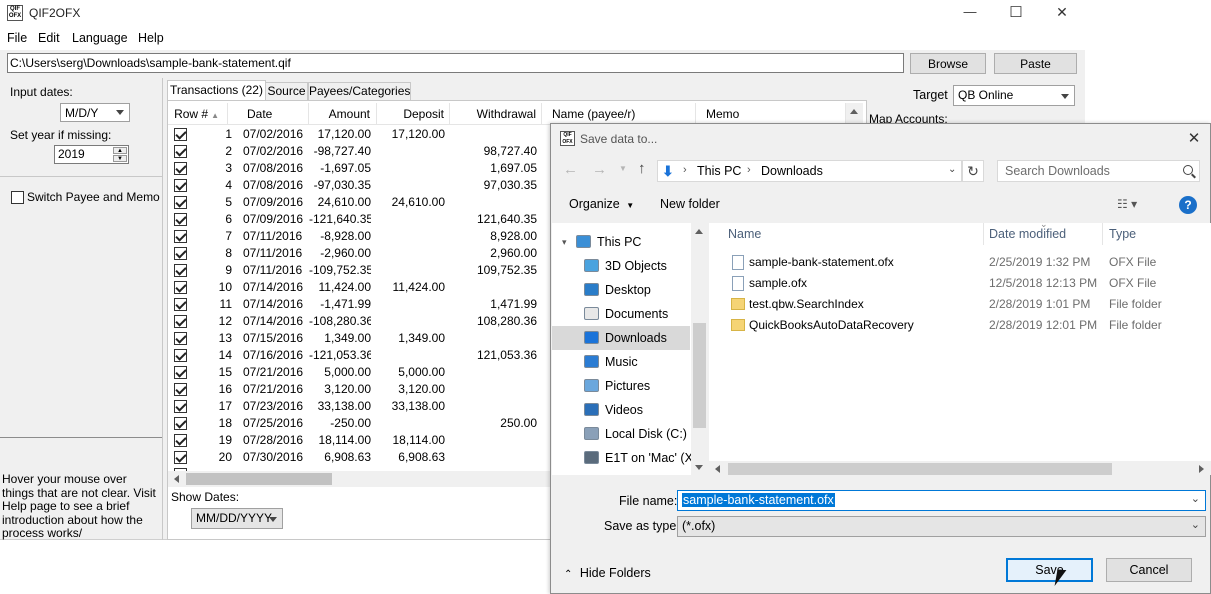  What do you see at coordinates (278, 355) in the screenshot?
I see `row-date: 07/16/2016` at bounding box center [278, 355].